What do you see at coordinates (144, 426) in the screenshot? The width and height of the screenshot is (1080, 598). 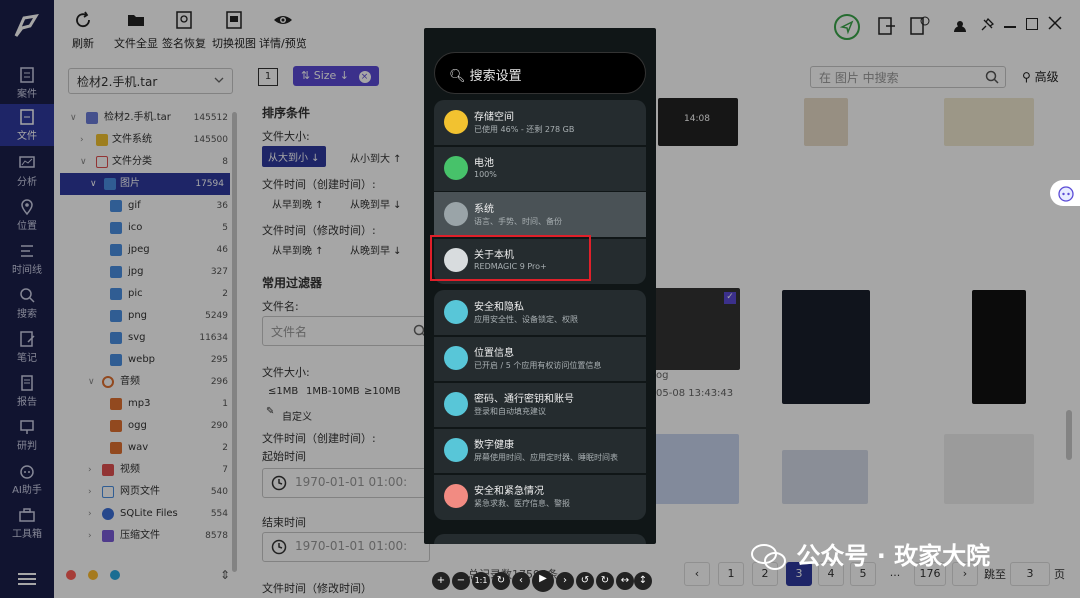 I see `tree-row: ogg 290` at bounding box center [144, 426].